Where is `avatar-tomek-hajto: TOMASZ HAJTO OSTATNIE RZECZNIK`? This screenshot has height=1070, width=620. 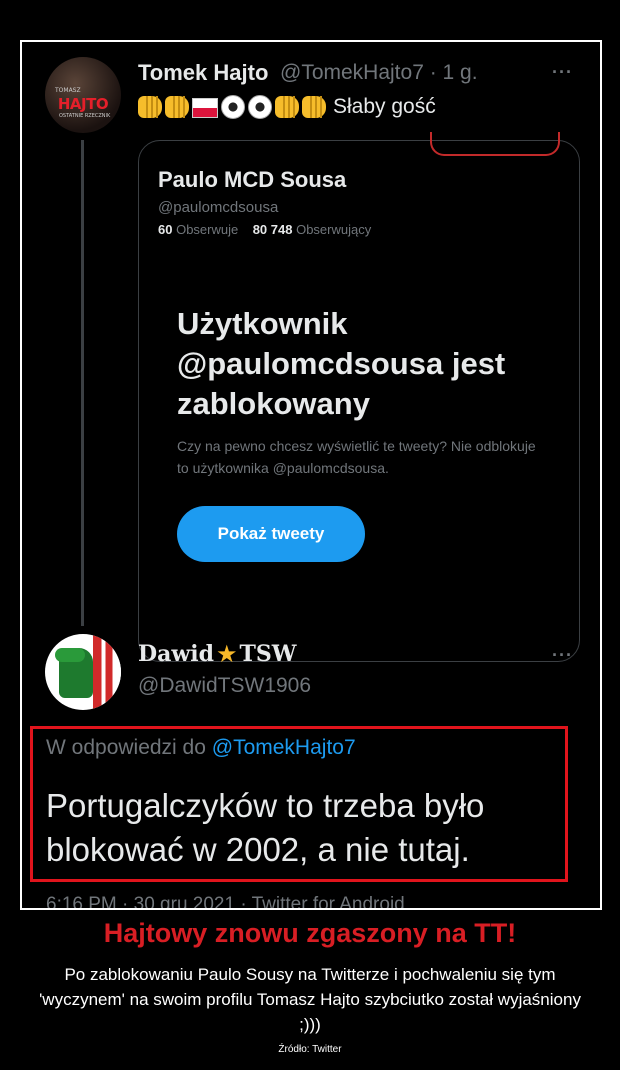
avatar-tomek-hajto: TOMASZ HAJTO OSTATNIE RZECZNIK is located at coordinates (83, 95).